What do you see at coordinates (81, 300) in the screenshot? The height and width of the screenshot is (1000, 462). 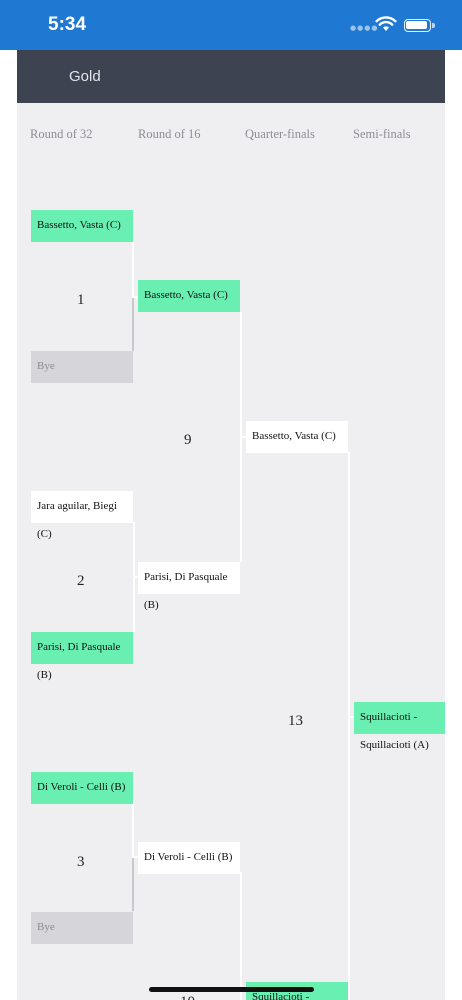 I see `match-number: 1` at bounding box center [81, 300].